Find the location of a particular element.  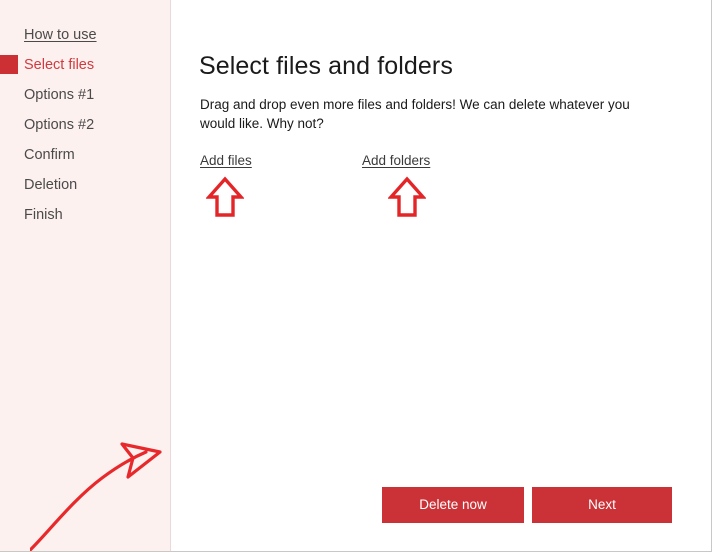

next-button: Next is located at coordinates (602, 505).